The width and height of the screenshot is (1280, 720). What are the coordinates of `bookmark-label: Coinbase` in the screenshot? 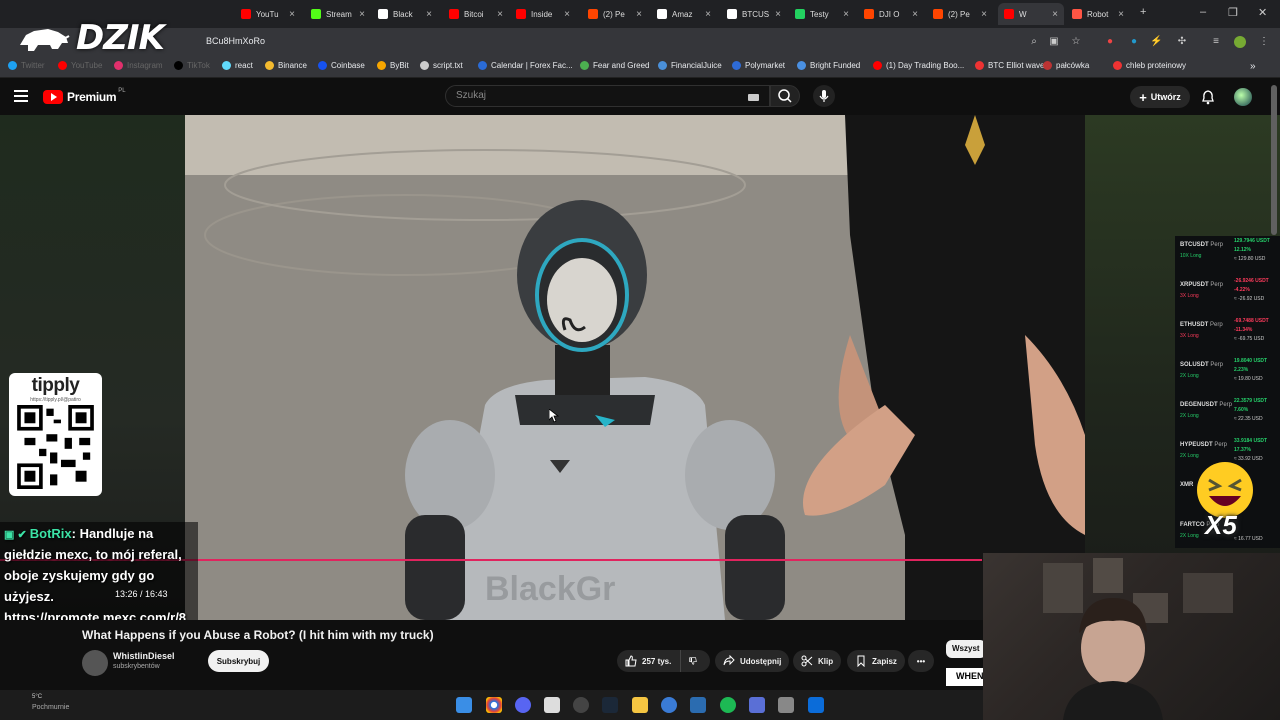 It's located at (348, 65).